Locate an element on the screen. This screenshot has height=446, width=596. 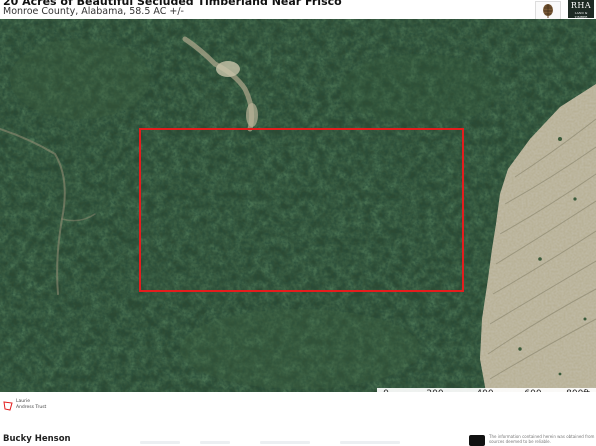
scale-label: 200 is located at coordinates (434, 390).